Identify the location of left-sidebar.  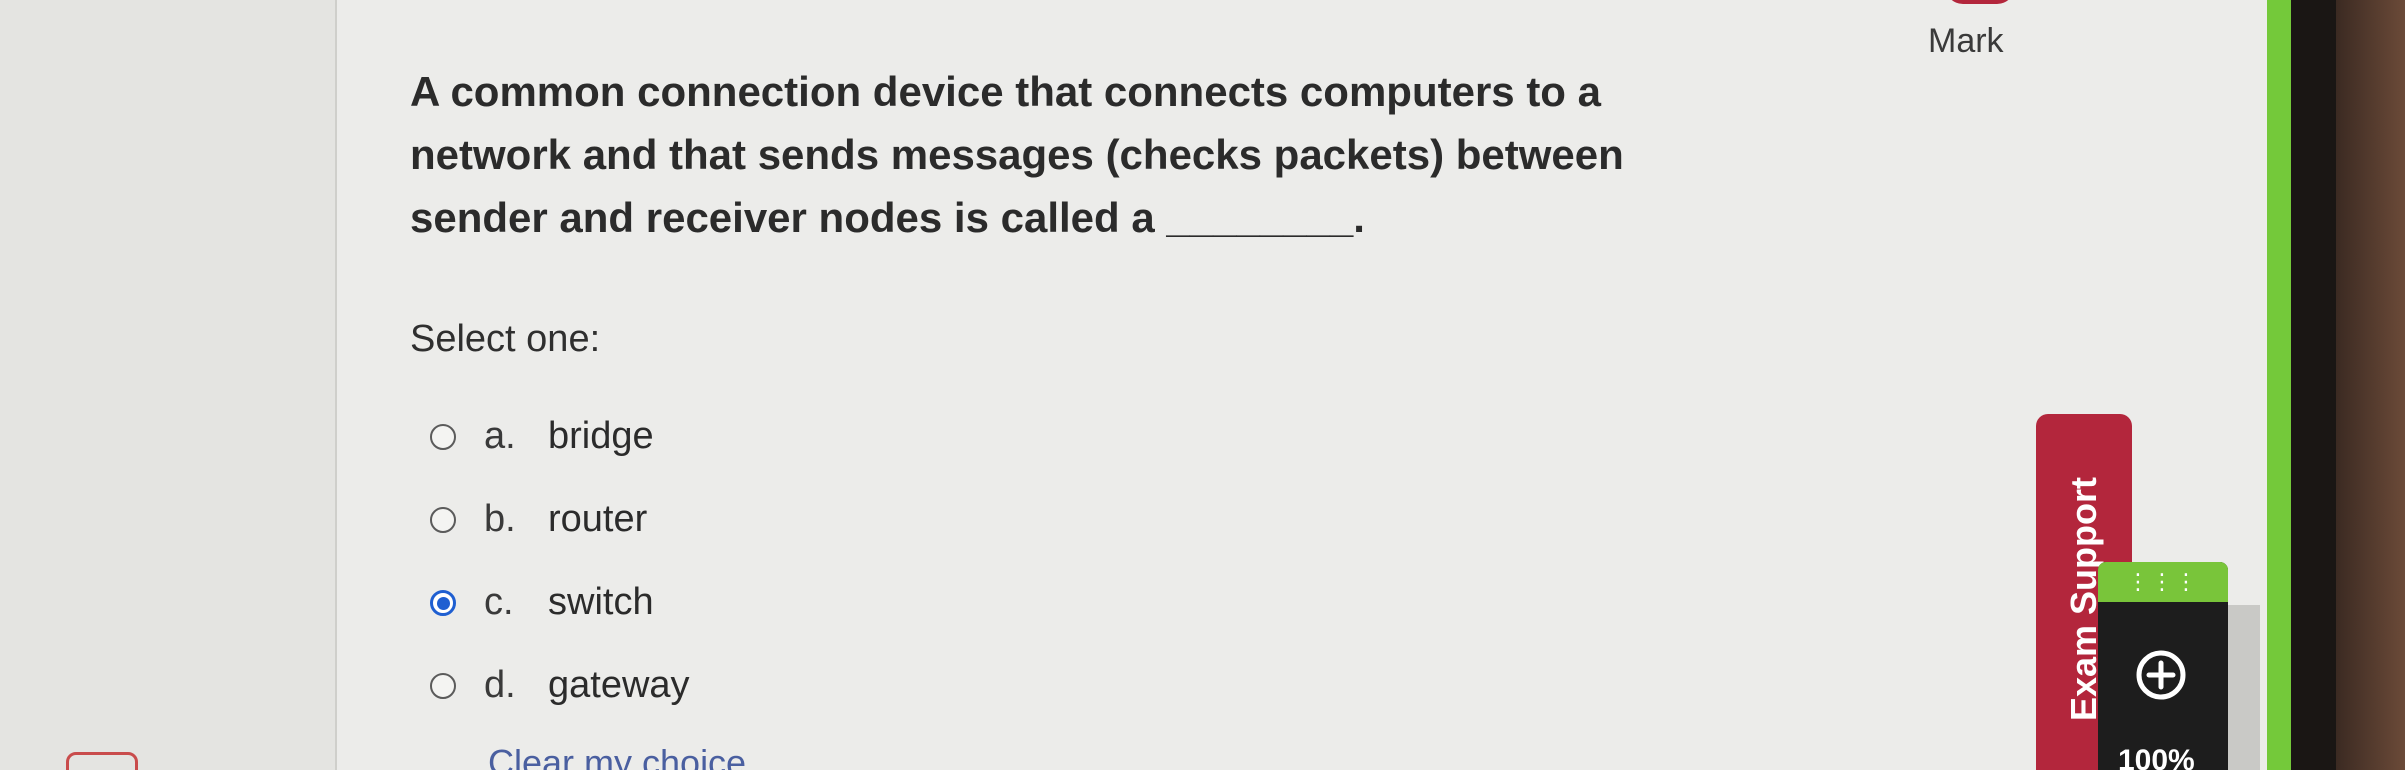
(168, 385).